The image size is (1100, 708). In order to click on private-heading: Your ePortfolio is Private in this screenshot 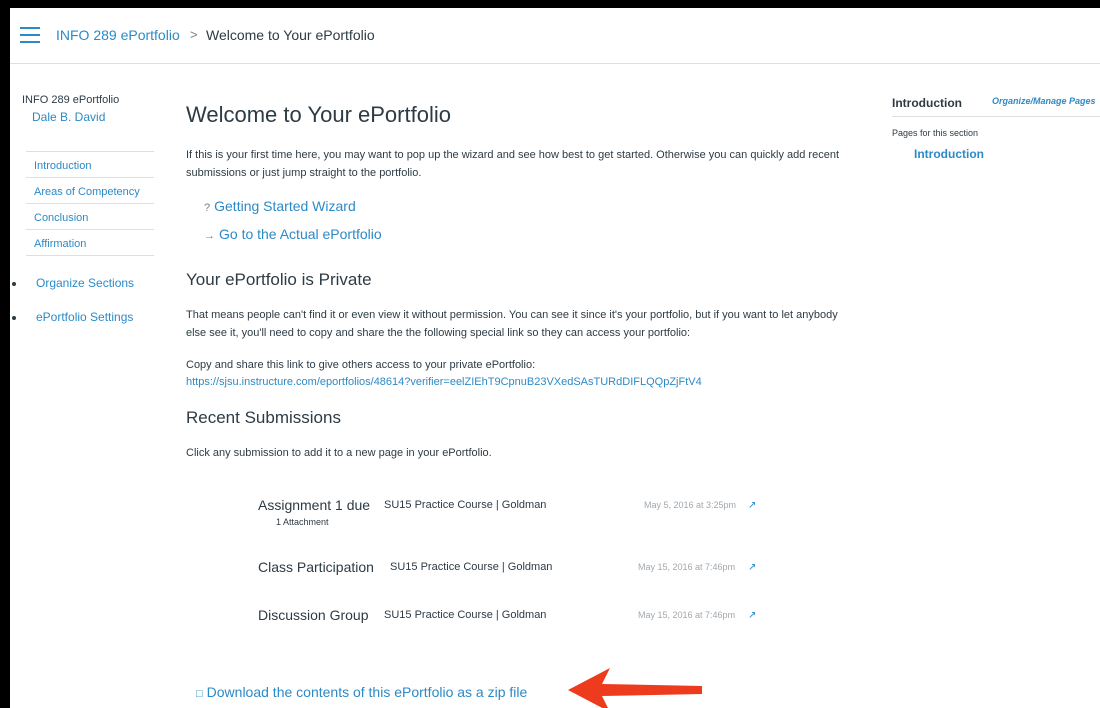, I will do `click(279, 279)`.